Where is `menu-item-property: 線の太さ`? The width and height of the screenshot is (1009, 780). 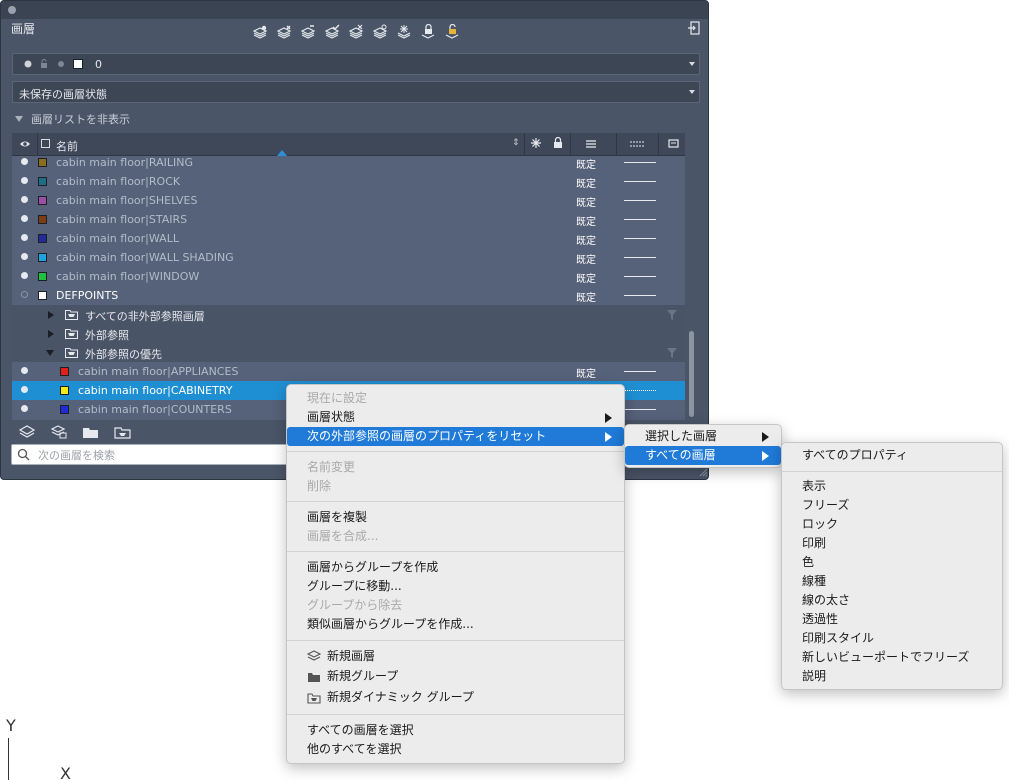
menu-item-property: 線の太さ is located at coordinates (892, 600).